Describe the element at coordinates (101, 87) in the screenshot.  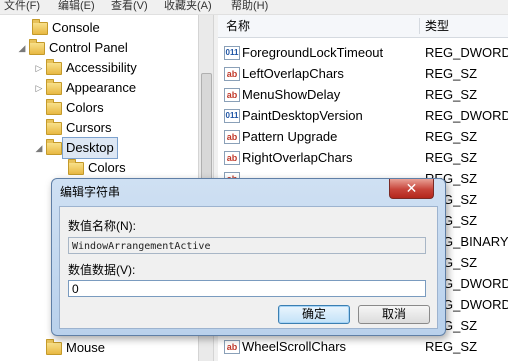
I see `tree-item-label: Appearance` at that location.